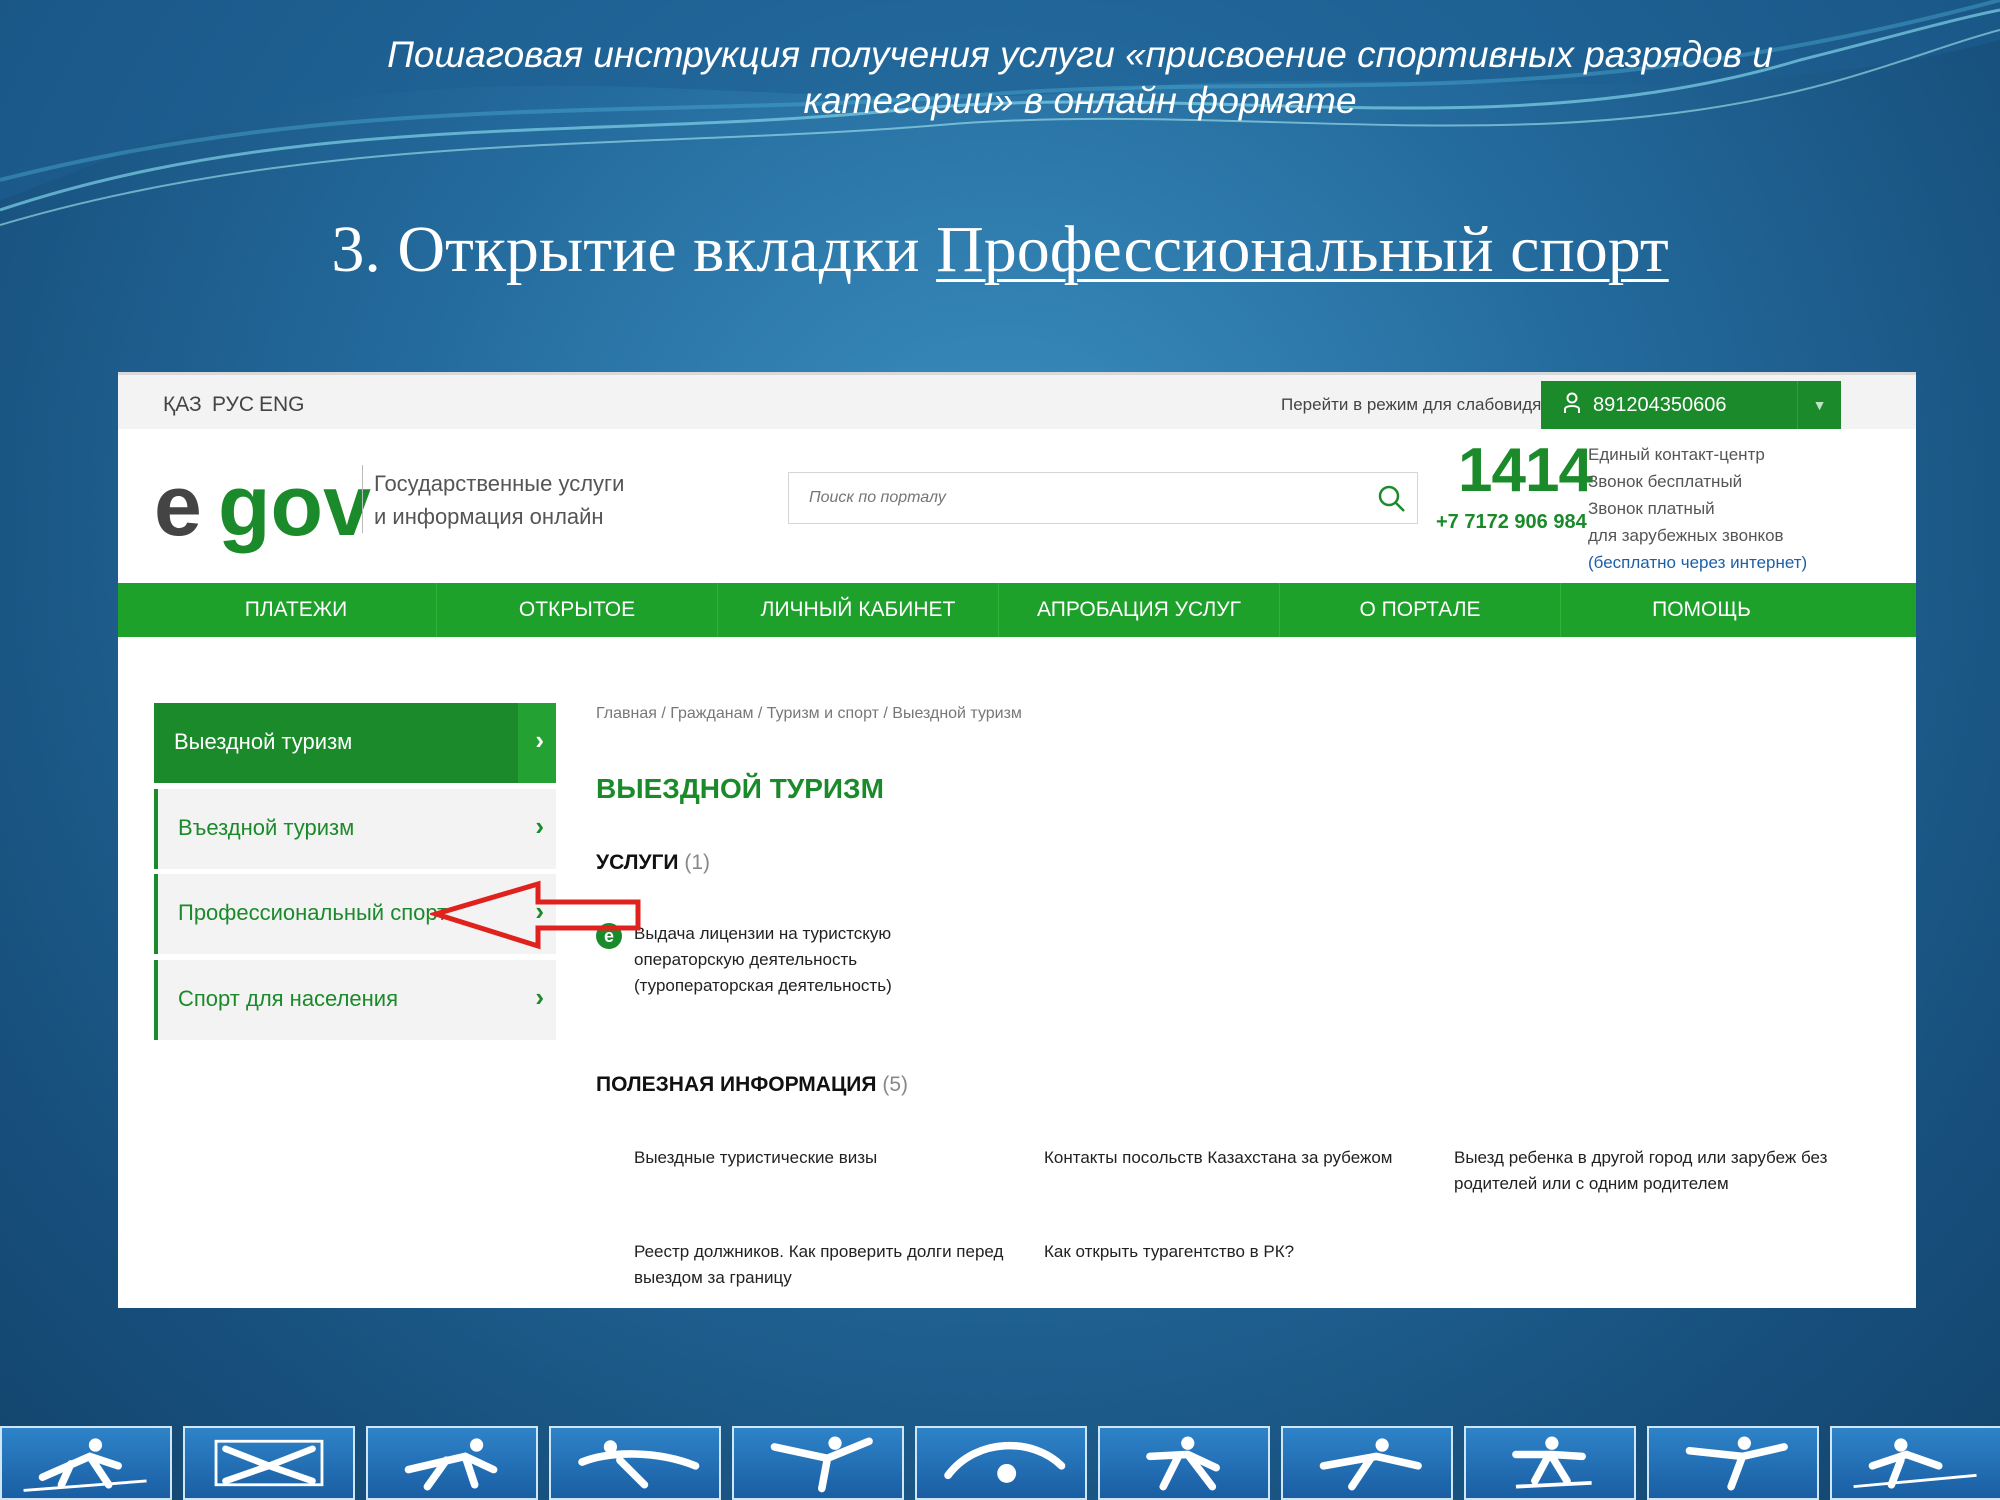 The width and height of the screenshot is (2000, 1500). What do you see at coordinates (1665, 481) in the screenshot?
I see `contact-line: Звонок бесплатный` at bounding box center [1665, 481].